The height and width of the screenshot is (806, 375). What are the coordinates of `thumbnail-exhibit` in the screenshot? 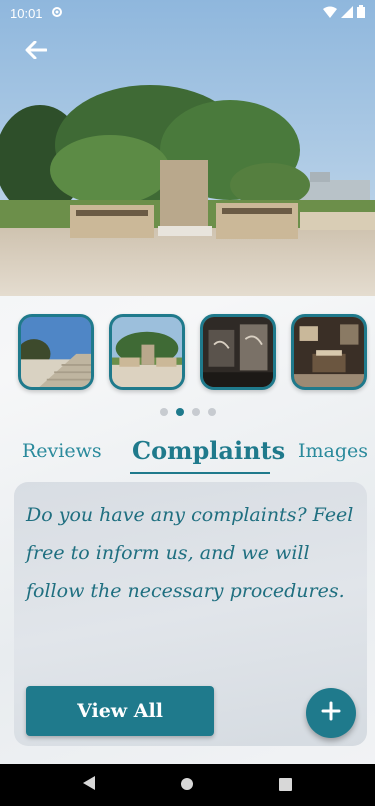 It's located at (238, 352).